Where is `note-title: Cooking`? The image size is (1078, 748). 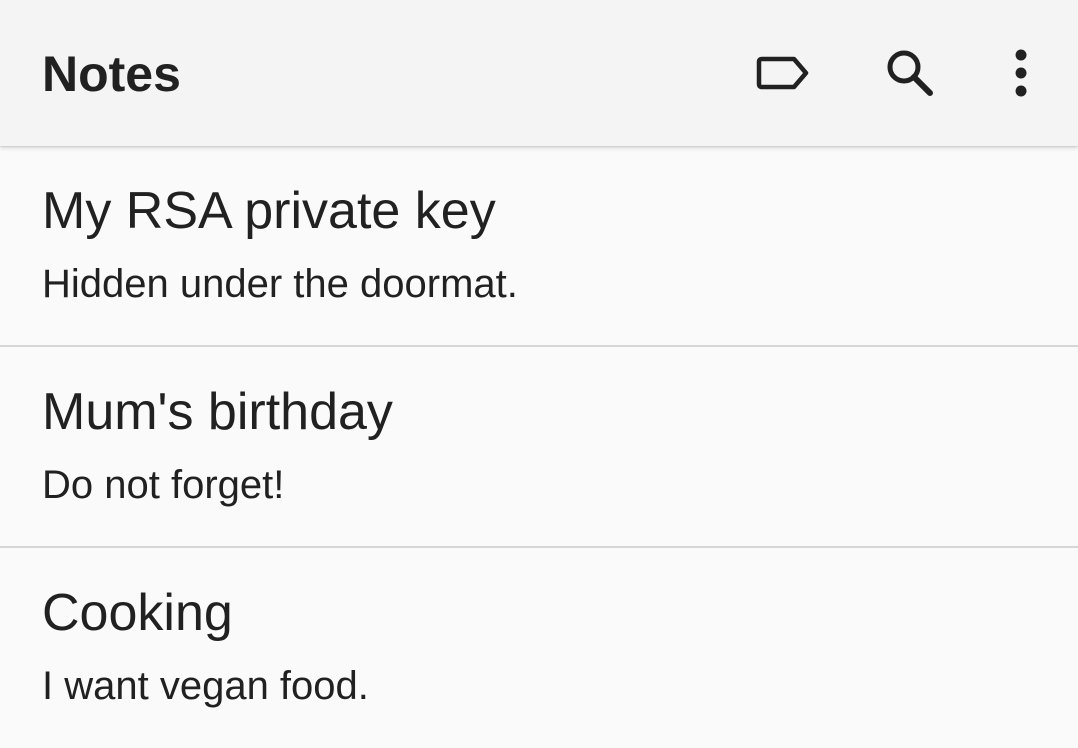 note-title: Cooking is located at coordinates (137, 613).